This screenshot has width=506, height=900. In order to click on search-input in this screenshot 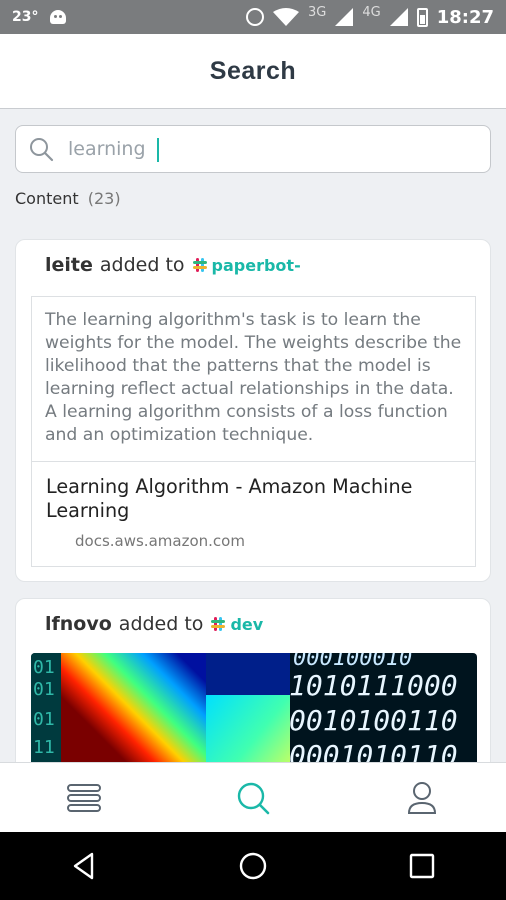, I will do `click(258, 149)`.